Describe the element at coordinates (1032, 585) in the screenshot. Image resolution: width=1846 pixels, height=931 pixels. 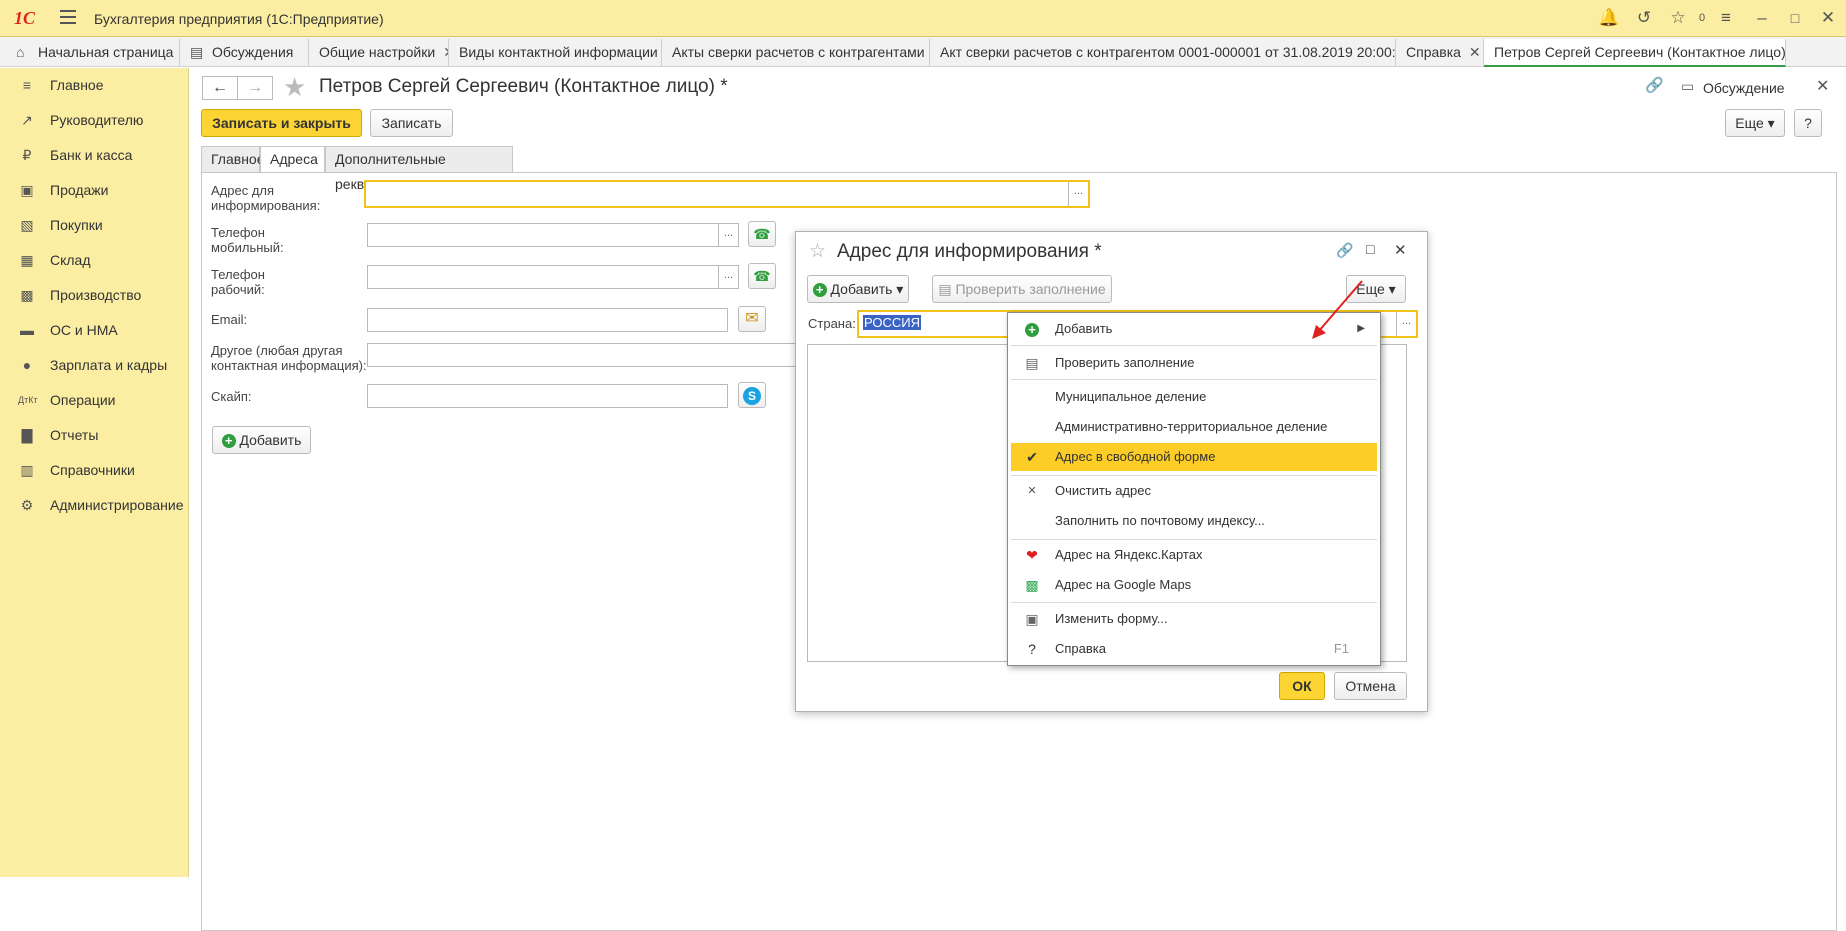
I see `google-maps-icon: ▩` at that location.